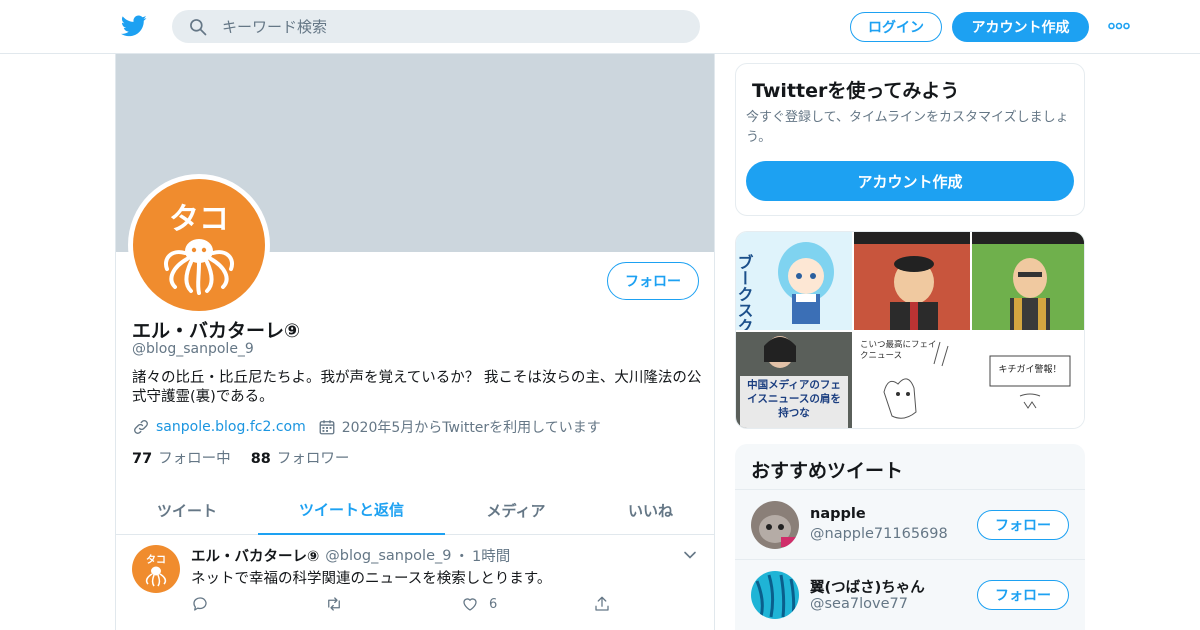 Image resolution: width=1200 pixels, height=630 pixels. What do you see at coordinates (650, 510) in the screenshot?
I see `tab-likes: いいね` at bounding box center [650, 510].